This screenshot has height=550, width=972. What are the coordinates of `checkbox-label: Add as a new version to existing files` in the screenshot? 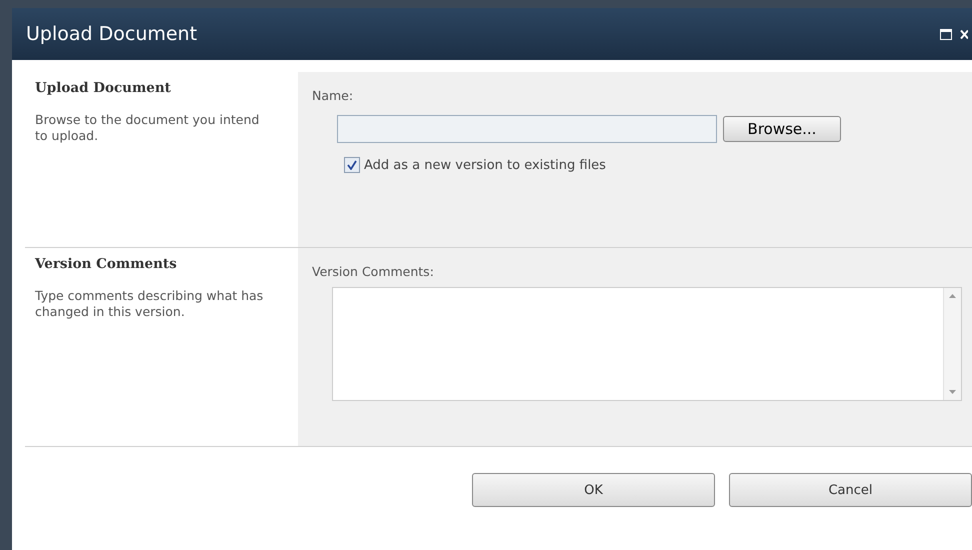 It's located at (485, 165).